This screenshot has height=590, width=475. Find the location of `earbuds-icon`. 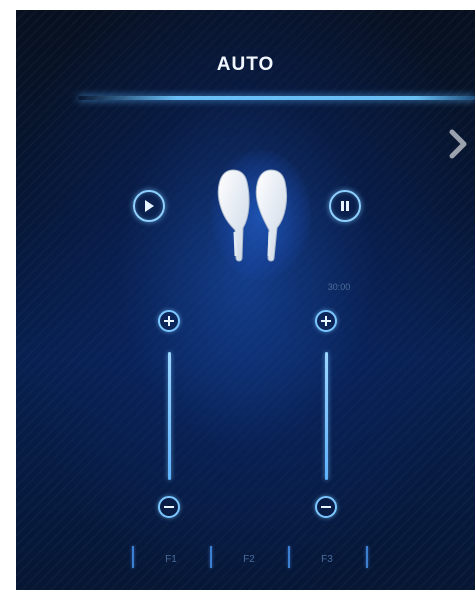

earbuds-icon is located at coordinates (252, 215).